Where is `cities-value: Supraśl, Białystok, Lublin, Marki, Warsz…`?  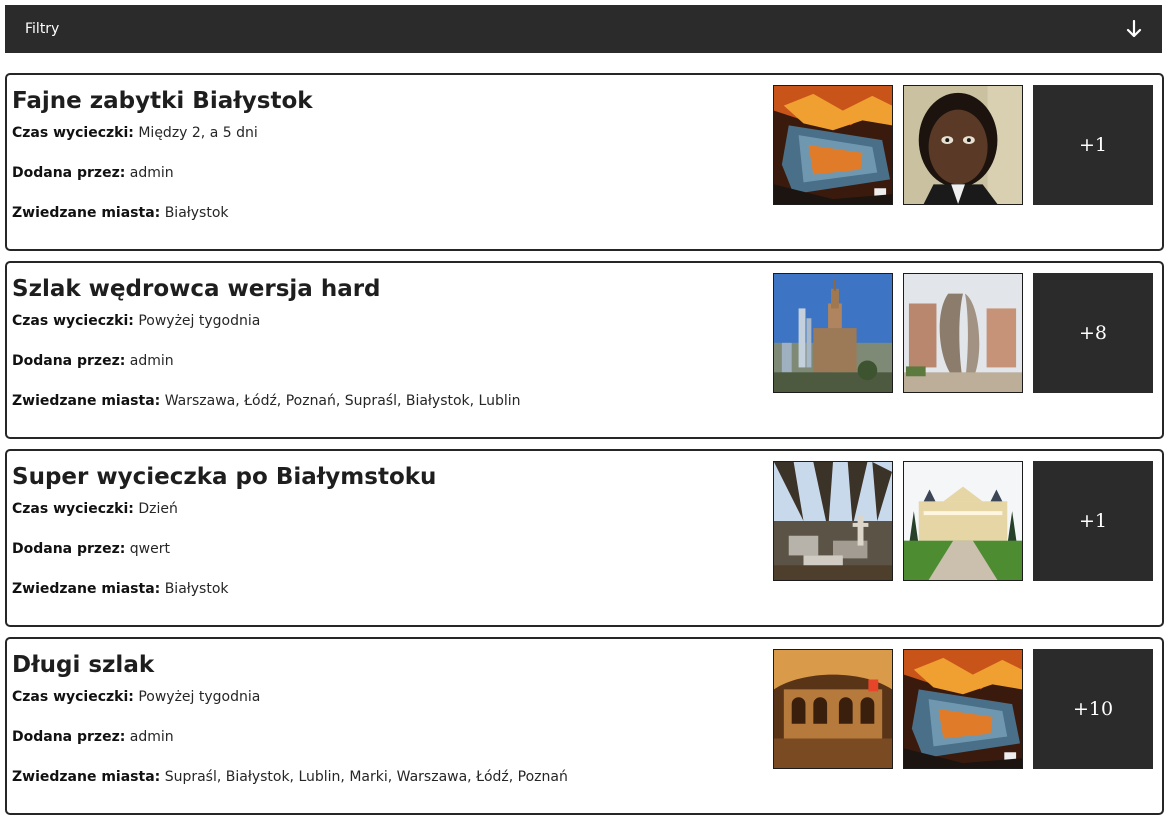 cities-value: Supraśl, Białystok, Lublin, Marki, Warsz… is located at coordinates (366, 777).